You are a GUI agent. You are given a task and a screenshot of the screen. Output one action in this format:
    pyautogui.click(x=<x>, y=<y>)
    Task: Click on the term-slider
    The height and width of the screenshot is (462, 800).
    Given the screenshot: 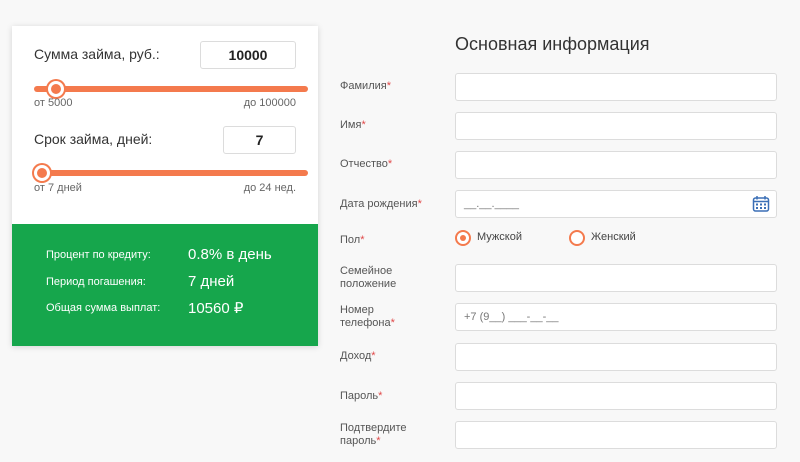 What is the action you would take?
    pyautogui.click(x=171, y=173)
    